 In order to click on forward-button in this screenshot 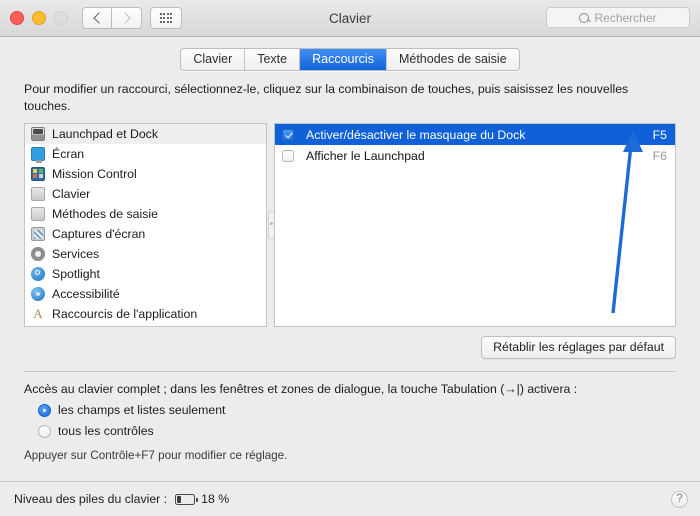, I will do `click(127, 18)`.